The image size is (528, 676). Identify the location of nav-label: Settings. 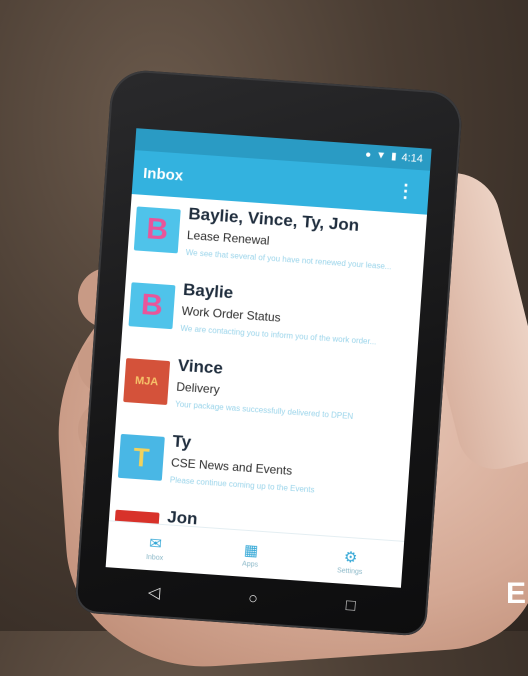
(349, 571).